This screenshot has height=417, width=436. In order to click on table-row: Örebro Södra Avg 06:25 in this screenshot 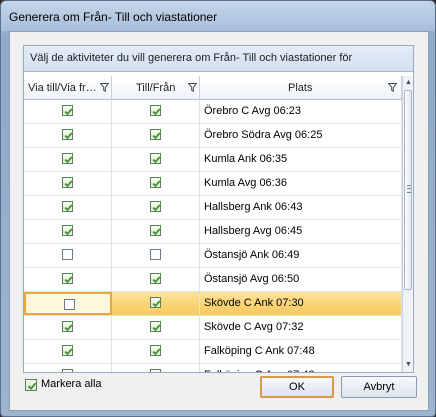, I will do `click(213, 136)`.